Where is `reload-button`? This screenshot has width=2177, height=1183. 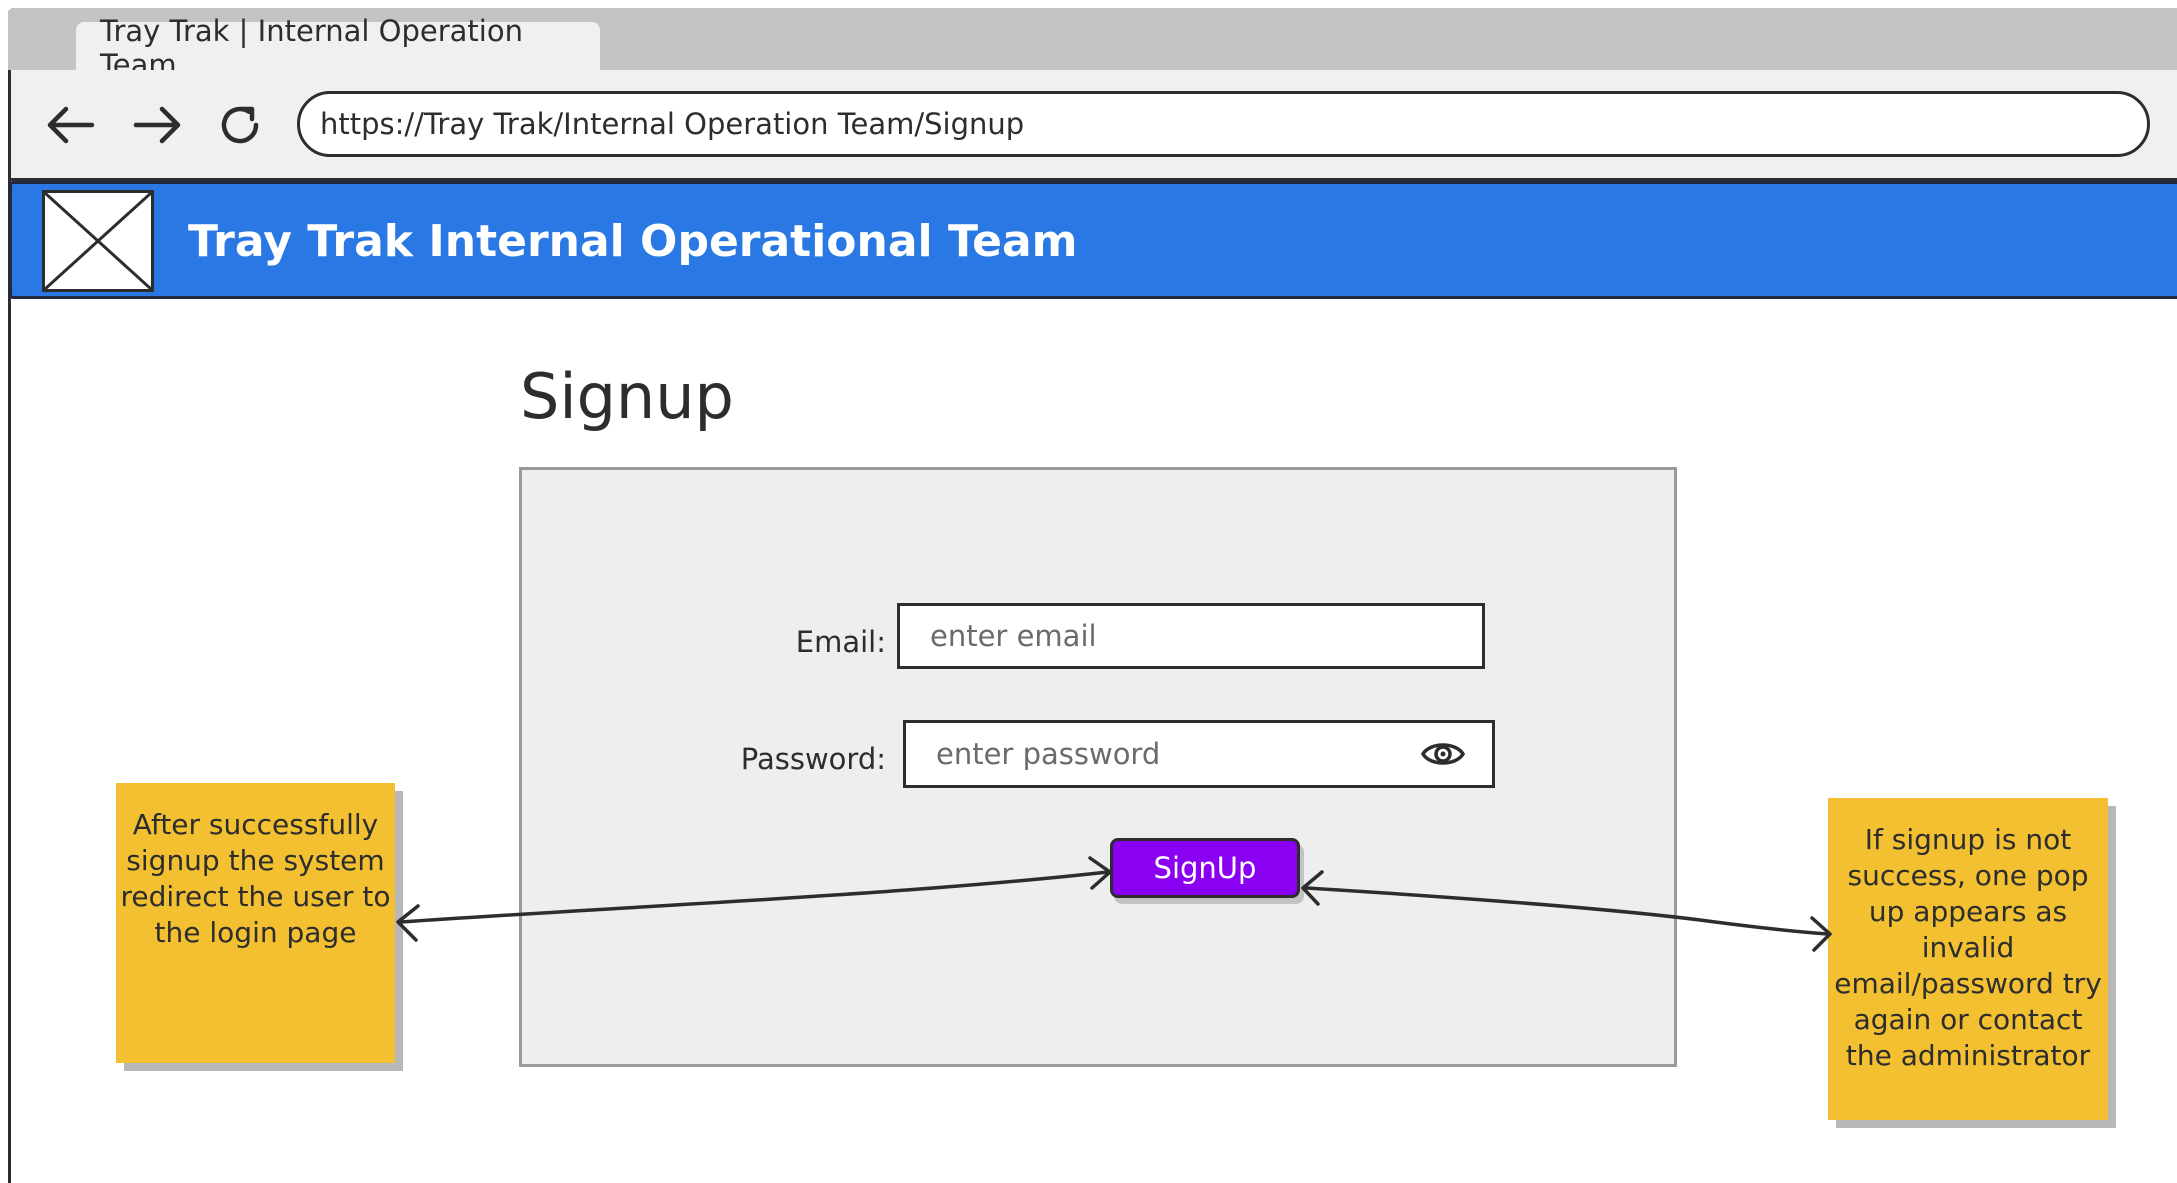
reload-button is located at coordinates (240, 125).